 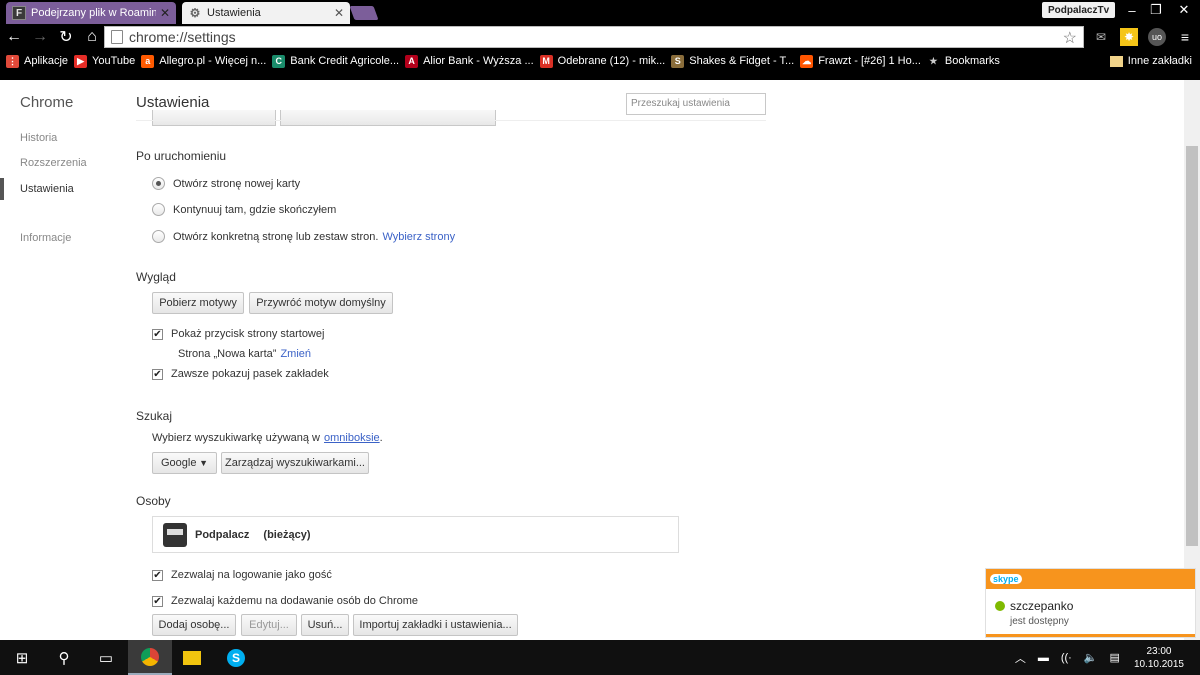 What do you see at coordinates (1039, 621) in the screenshot?
I see `skype-contact-status: jest dostępny` at bounding box center [1039, 621].